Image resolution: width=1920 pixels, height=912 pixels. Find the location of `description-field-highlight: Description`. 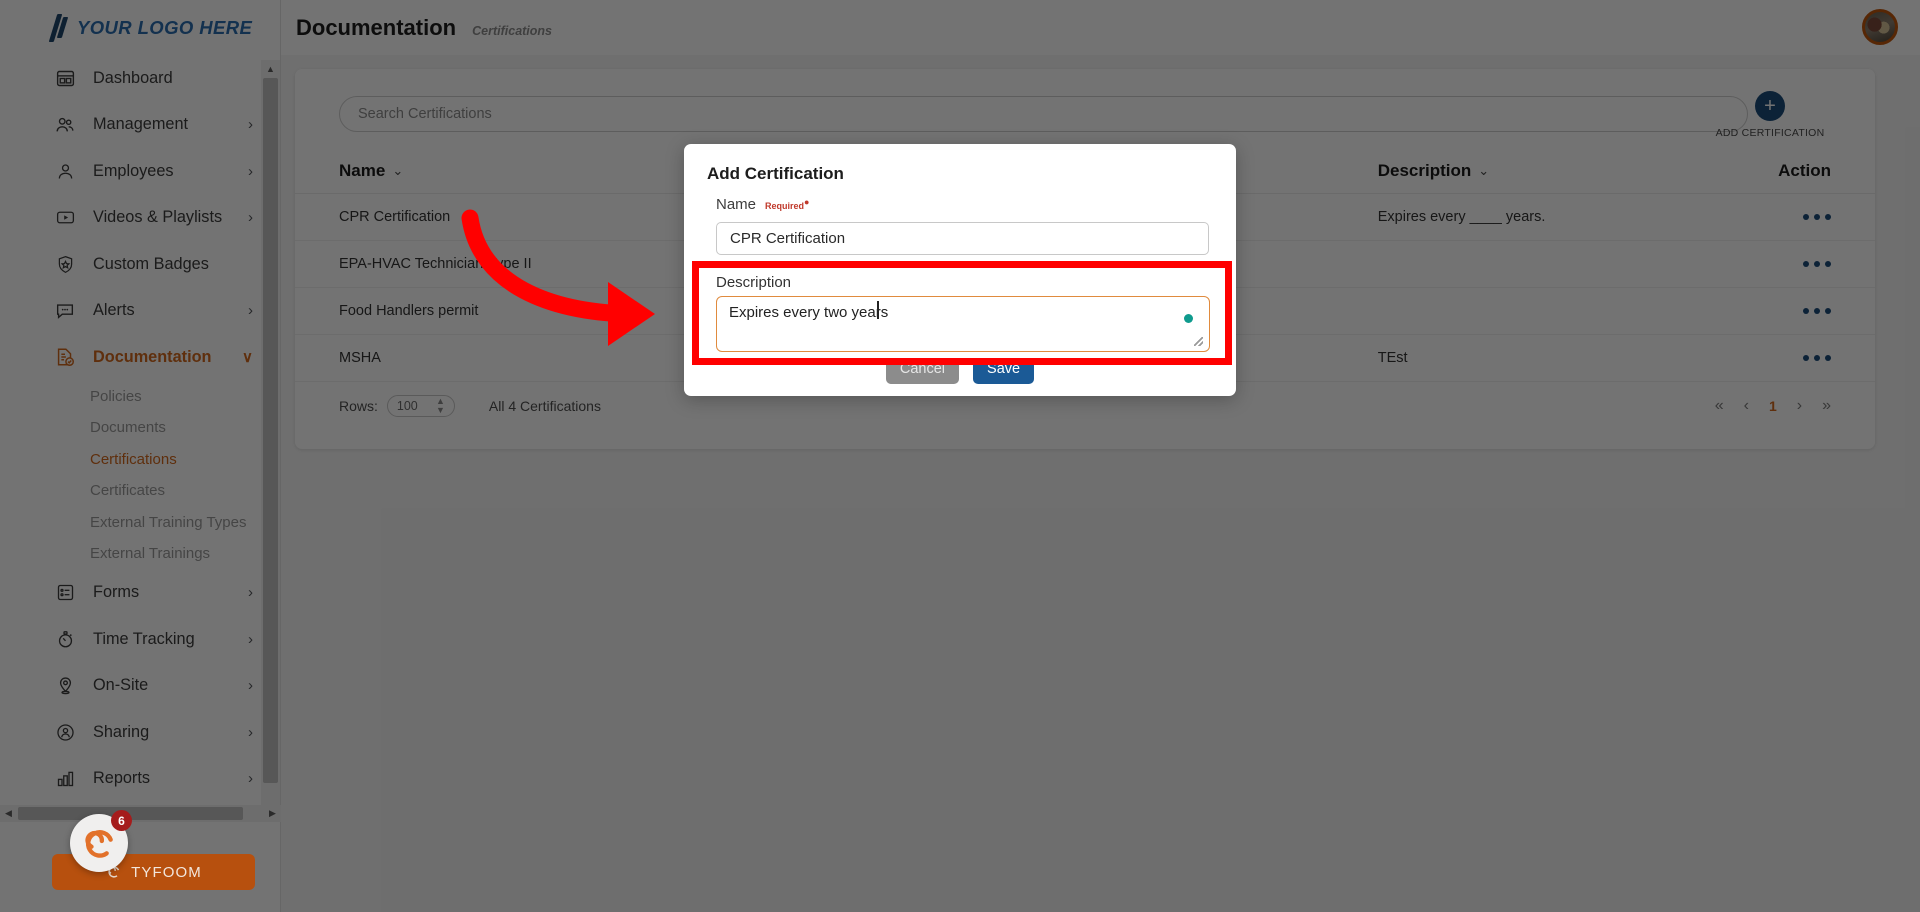

description-field-highlight: Description is located at coordinates (962, 313).